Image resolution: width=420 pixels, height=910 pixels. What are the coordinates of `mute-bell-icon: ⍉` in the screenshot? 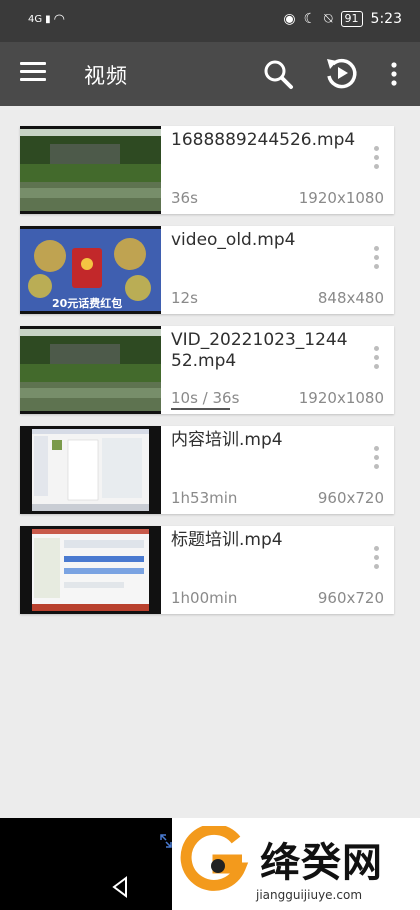 It's located at (328, 19).